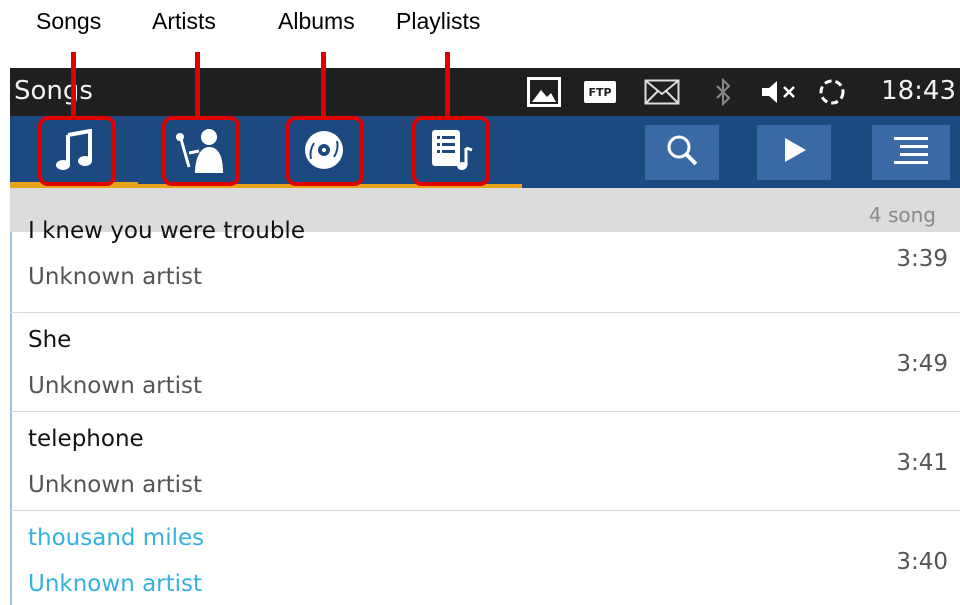 The width and height of the screenshot is (960, 605). I want to click on ftp-icon: FTP, so click(600, 92).